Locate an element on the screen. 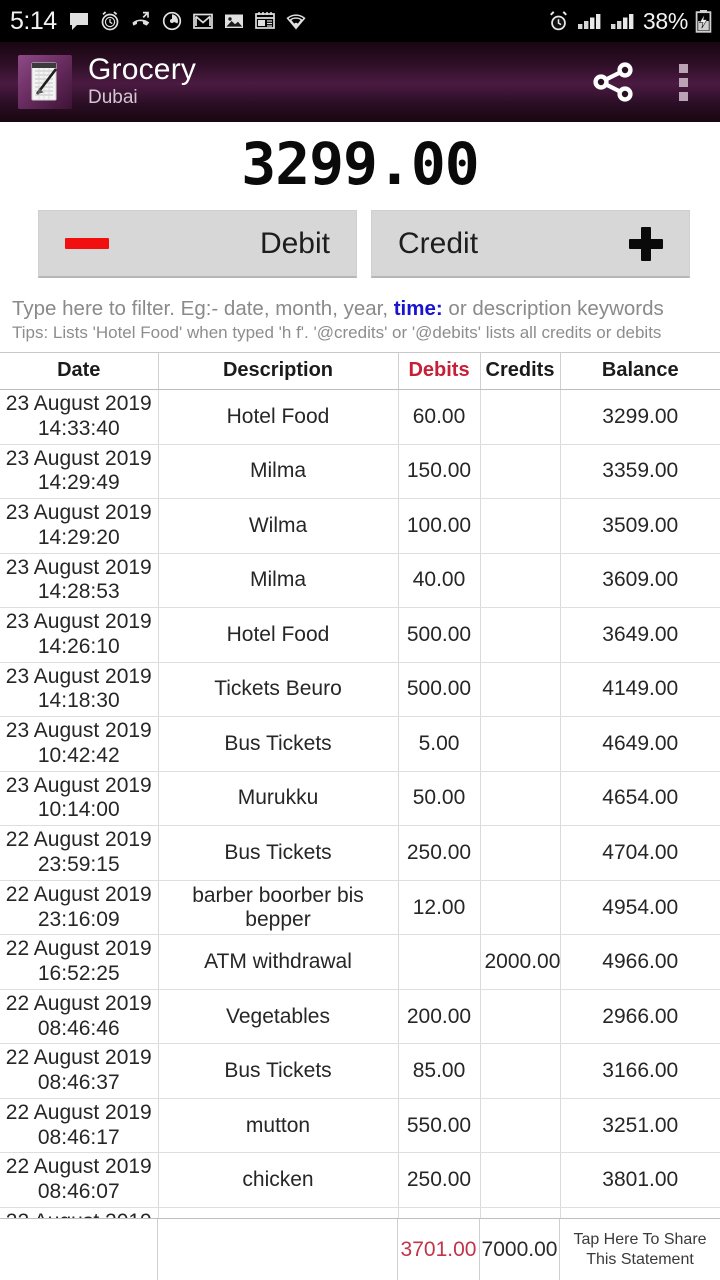  cell-date: 22 August 2019 23:16:09 is located at coordinates (79, 908).